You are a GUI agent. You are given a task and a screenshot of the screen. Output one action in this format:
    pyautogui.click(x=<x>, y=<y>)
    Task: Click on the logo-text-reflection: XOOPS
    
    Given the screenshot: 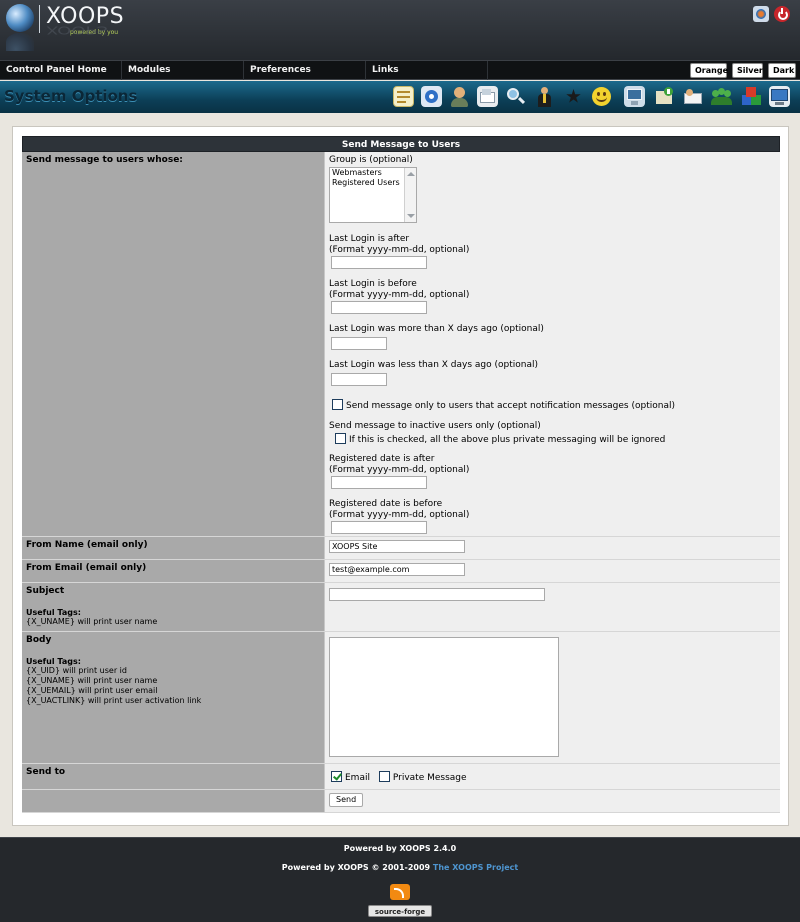 What is the action you would take?
    pyautogui.click(x=77, y=29)
    